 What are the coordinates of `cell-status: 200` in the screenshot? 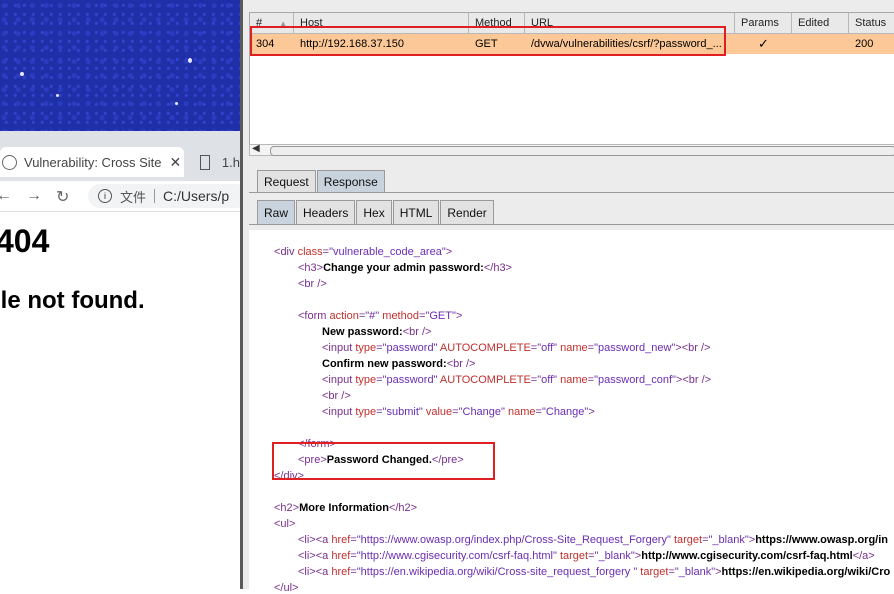 It's located at (864, 44).